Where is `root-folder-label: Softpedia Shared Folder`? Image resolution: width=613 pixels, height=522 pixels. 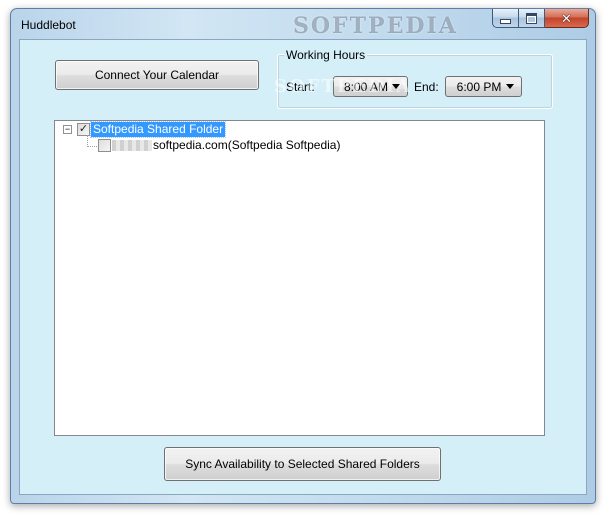 root-folder-label: Softpedia Shared Folder is located at coordinates (158, 129).